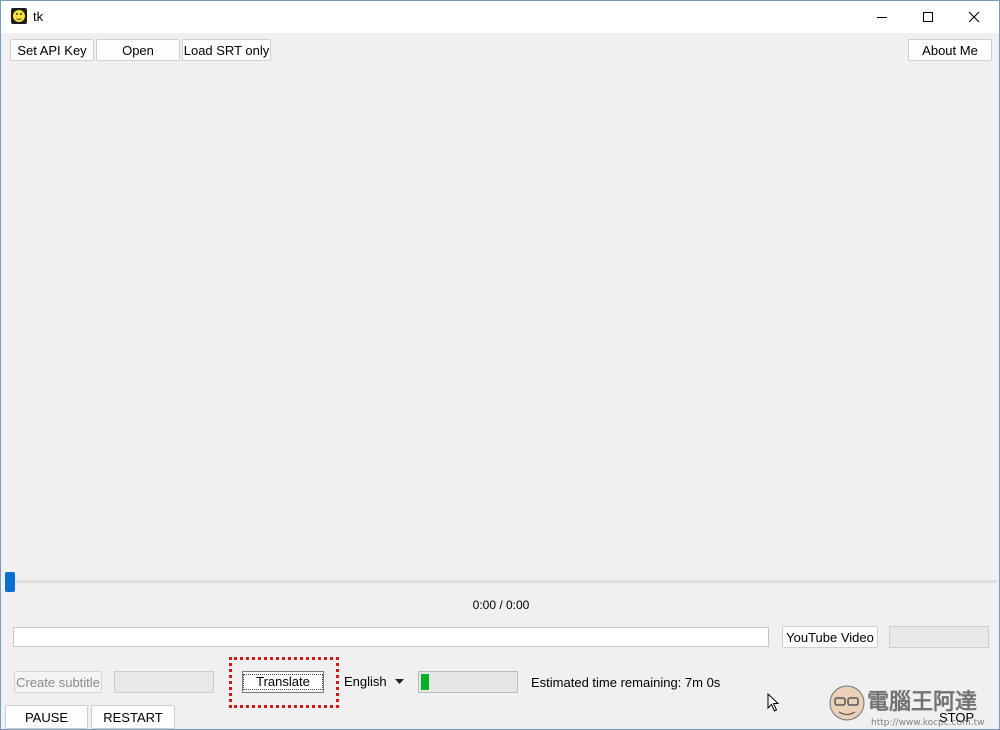 This screenshot has width=1000, height=730. Describe the element at coordinates (773, 702) in the screenshot. I see `mouse-cursor-icon` at that location.